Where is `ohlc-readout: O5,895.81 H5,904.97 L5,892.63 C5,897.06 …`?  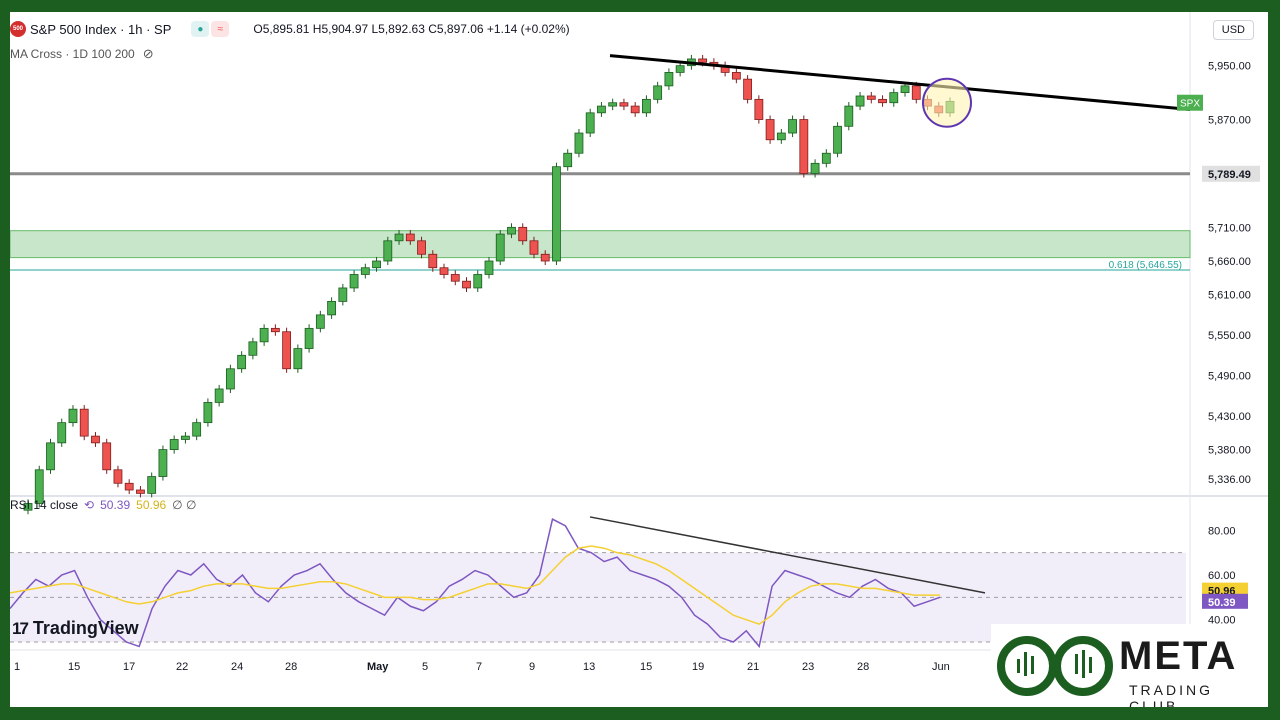
ohlc-readout: O5,895.81 H5,904.97 L5,892.63 C5,897.06 … is located at coordinates (411, 29).